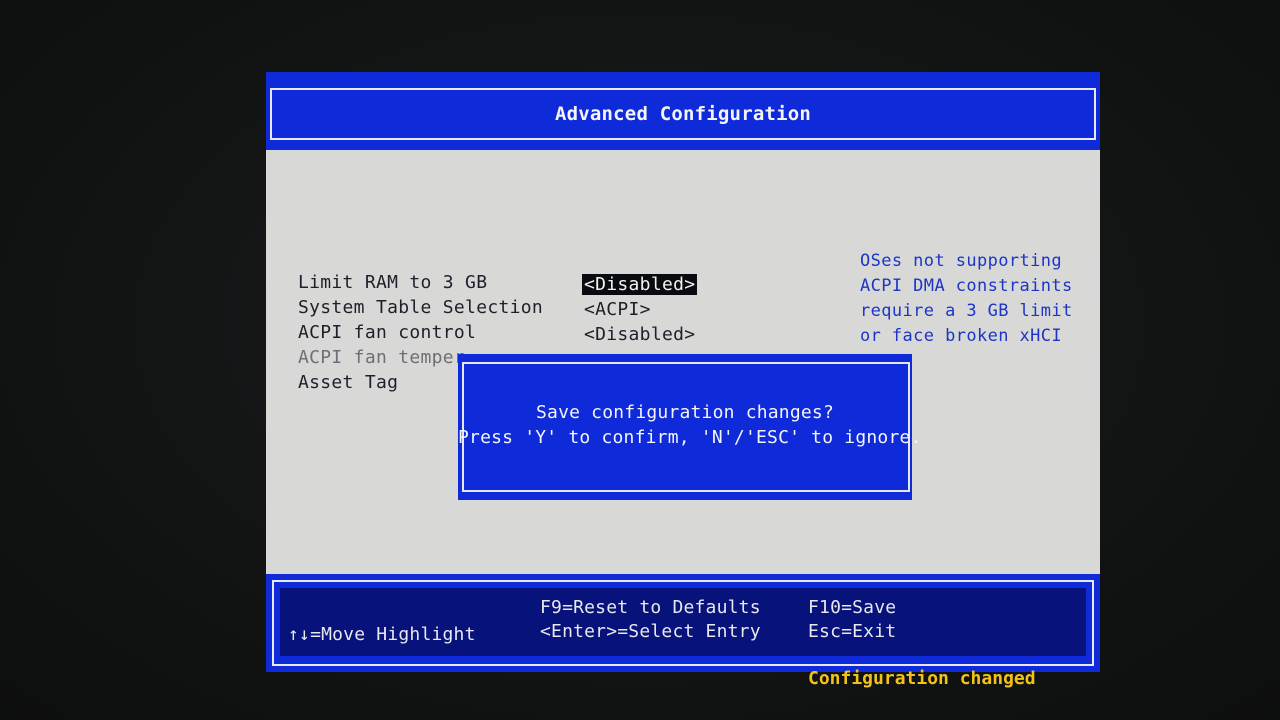 The height and width of the screenshot is (720, 1280). I want to click on dialog-question: Save configuration changes?, so click(685, 412).